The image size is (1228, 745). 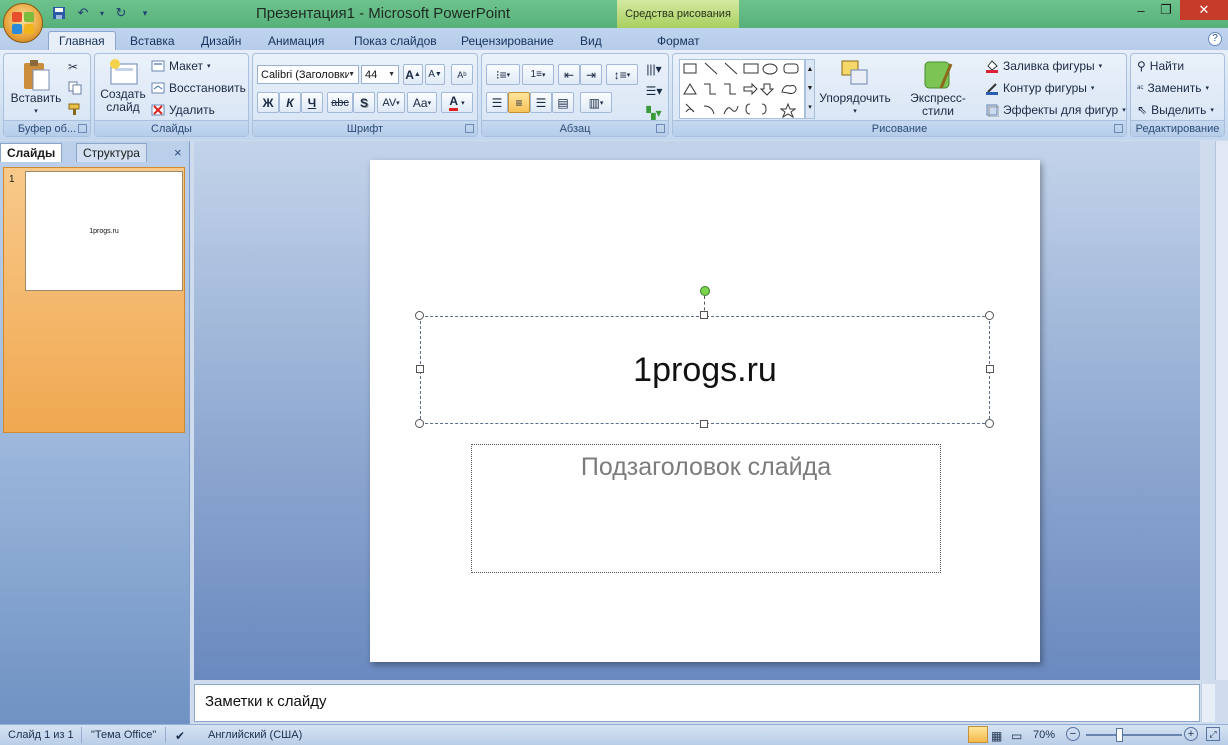 What do you see at coordinates (855, 88) in the screenshot?
I see `arrange-button: Упорядочить ▾` at bounding box center [855, 88].